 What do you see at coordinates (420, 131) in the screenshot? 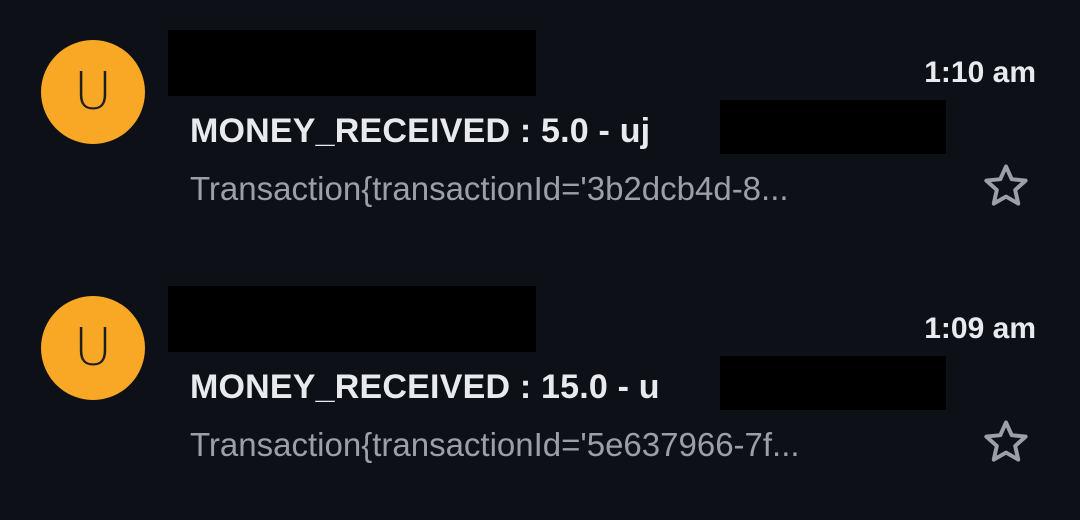
I see `email-subject: MONEY_RECEIVED : 5.0 - uj` at bounding box center [420, 131].